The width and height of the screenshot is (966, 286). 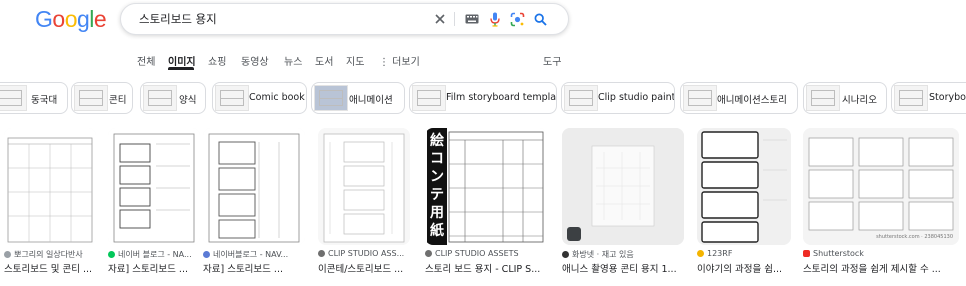 What do you see at coordinates (100, 19) in the screenshot?
I see `logo-letter: e` at bounding box center [100, 19].